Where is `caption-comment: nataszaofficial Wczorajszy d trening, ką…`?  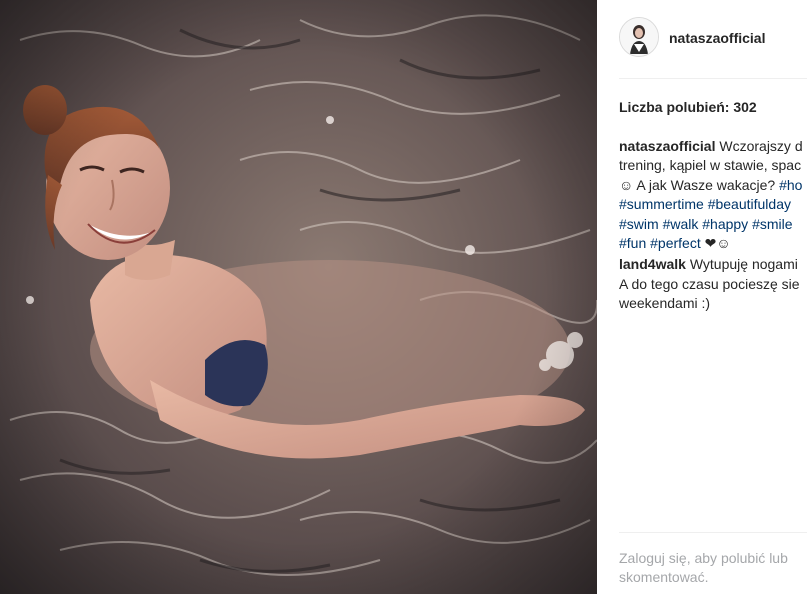
caption-comment: nataszaofficial Wczorajszy d trening, ką… is located at coordinates (713, 195).